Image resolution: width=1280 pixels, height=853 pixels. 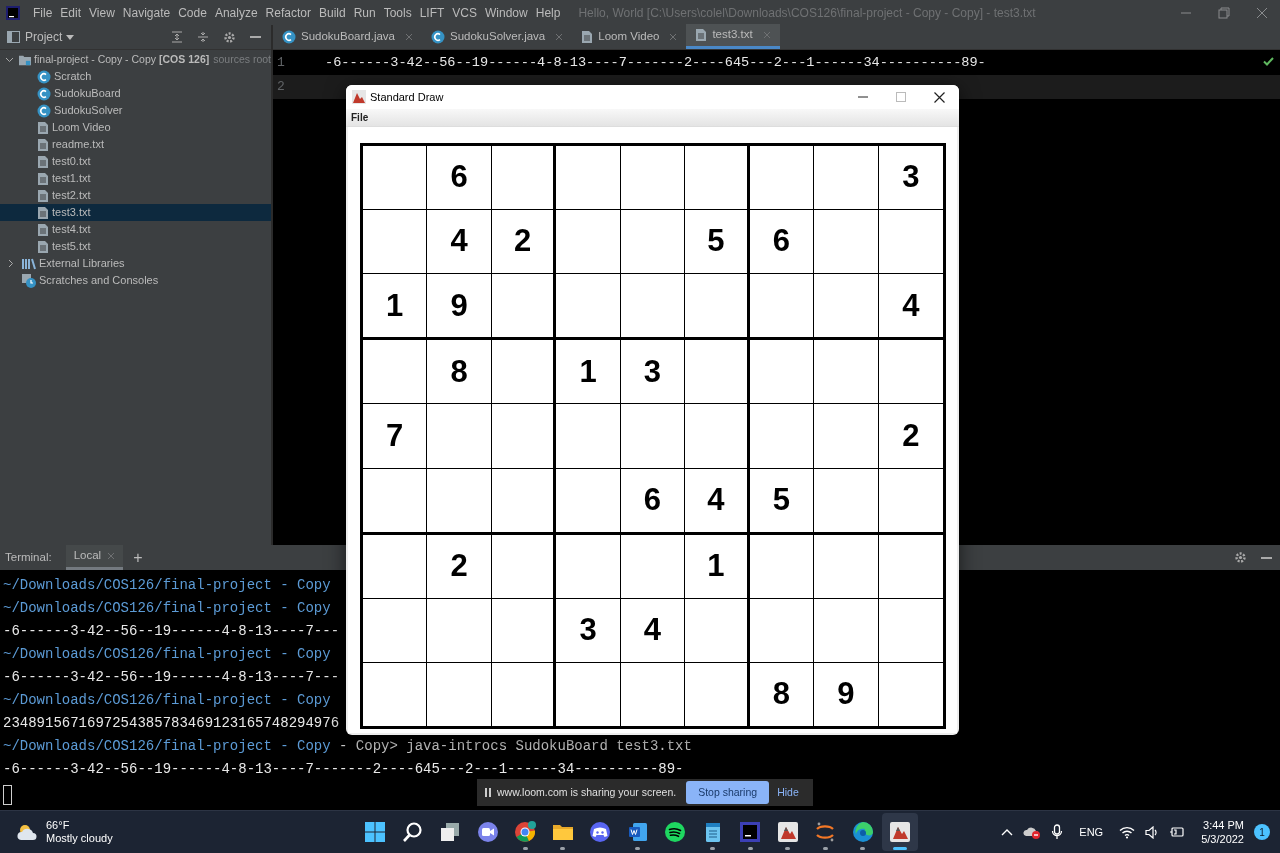 I want to click on checkmark-icon, so click(x=1268, y=61).